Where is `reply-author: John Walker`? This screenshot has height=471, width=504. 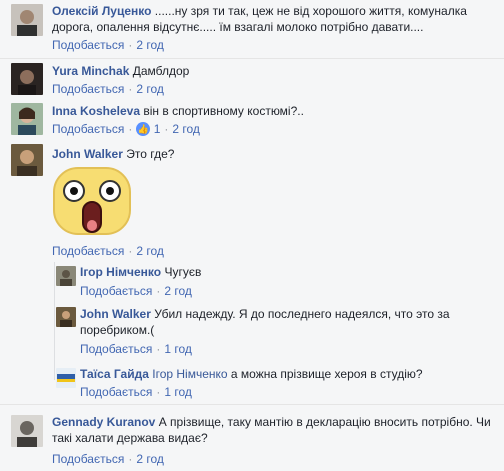 reply-author: John Walker is located at coordinates (115, 314).